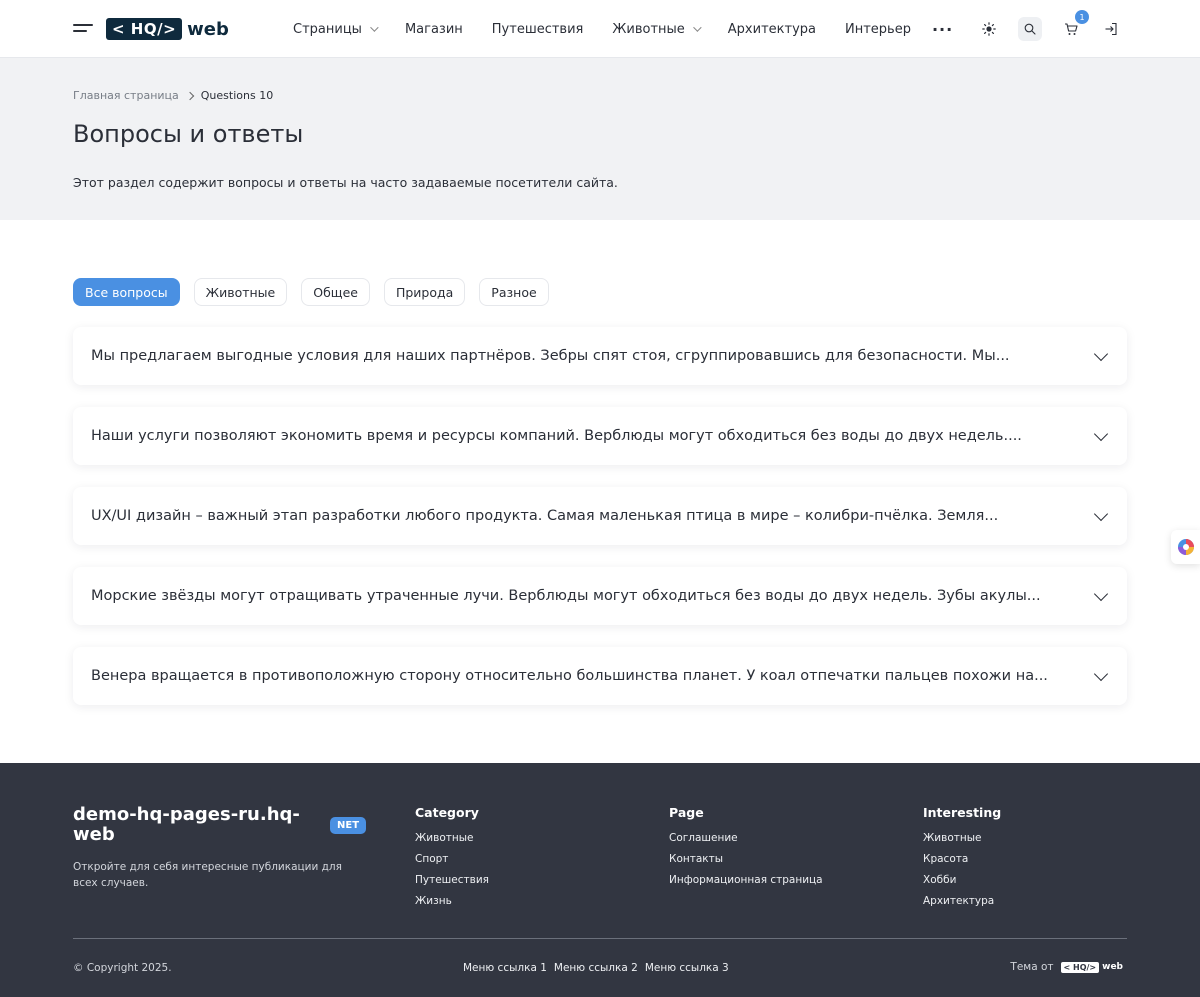 The width and height of the screenshot is (1200, 997). What do you see at coordinates (746, 838) in the screenshot?
I see `footer-link: Соглашение` at bounding box center [746, 838].